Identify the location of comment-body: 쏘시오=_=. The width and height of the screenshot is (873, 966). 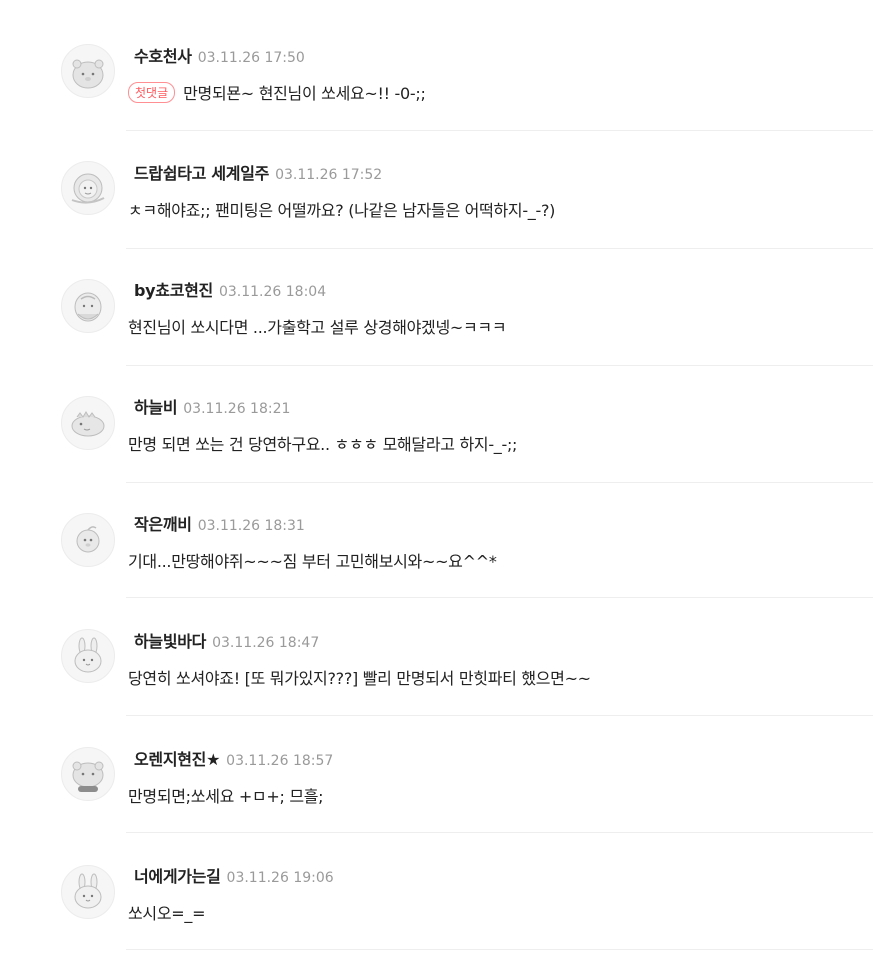
(167, 913).